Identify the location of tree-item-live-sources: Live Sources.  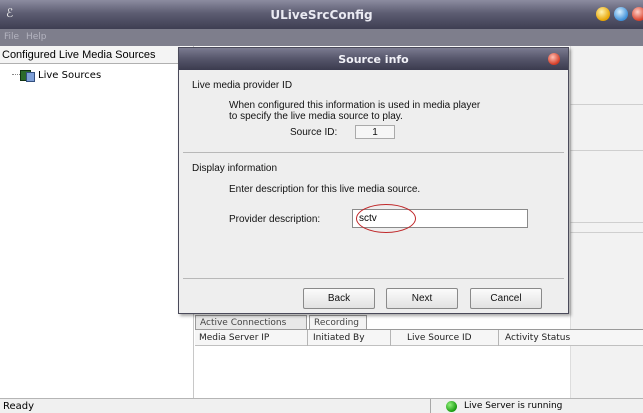
(57, 75).